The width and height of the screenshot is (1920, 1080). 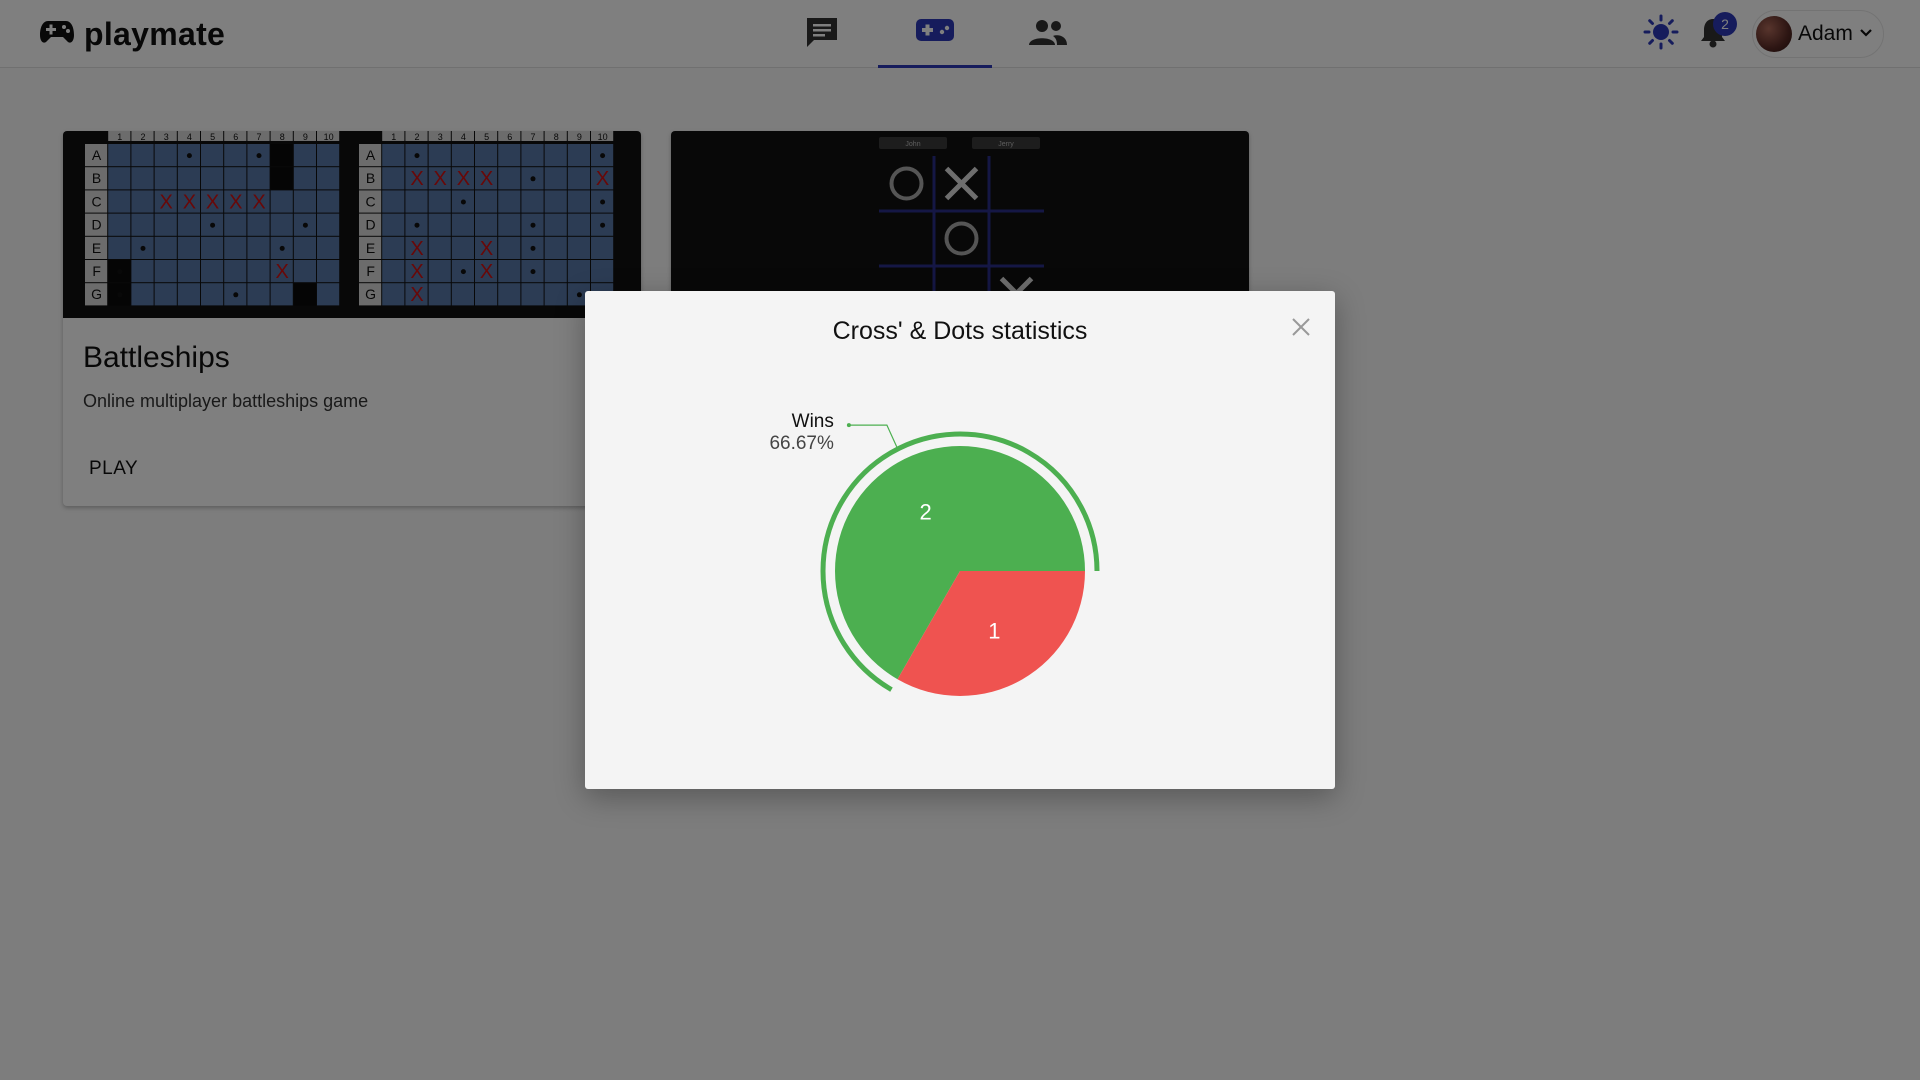 I want to click on callout-label: Wins, so click(x=813, y=421).